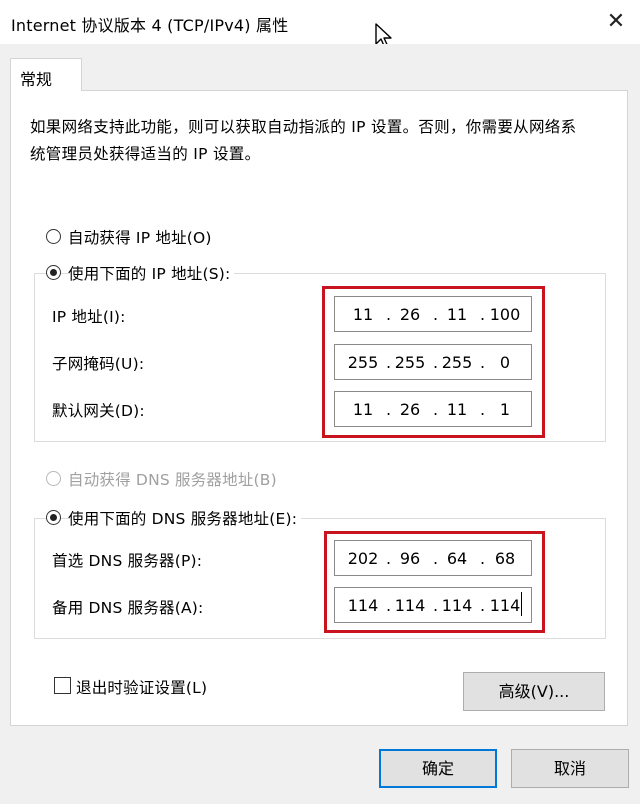  I want to click on ok-button: 确定, so click(438, 768).